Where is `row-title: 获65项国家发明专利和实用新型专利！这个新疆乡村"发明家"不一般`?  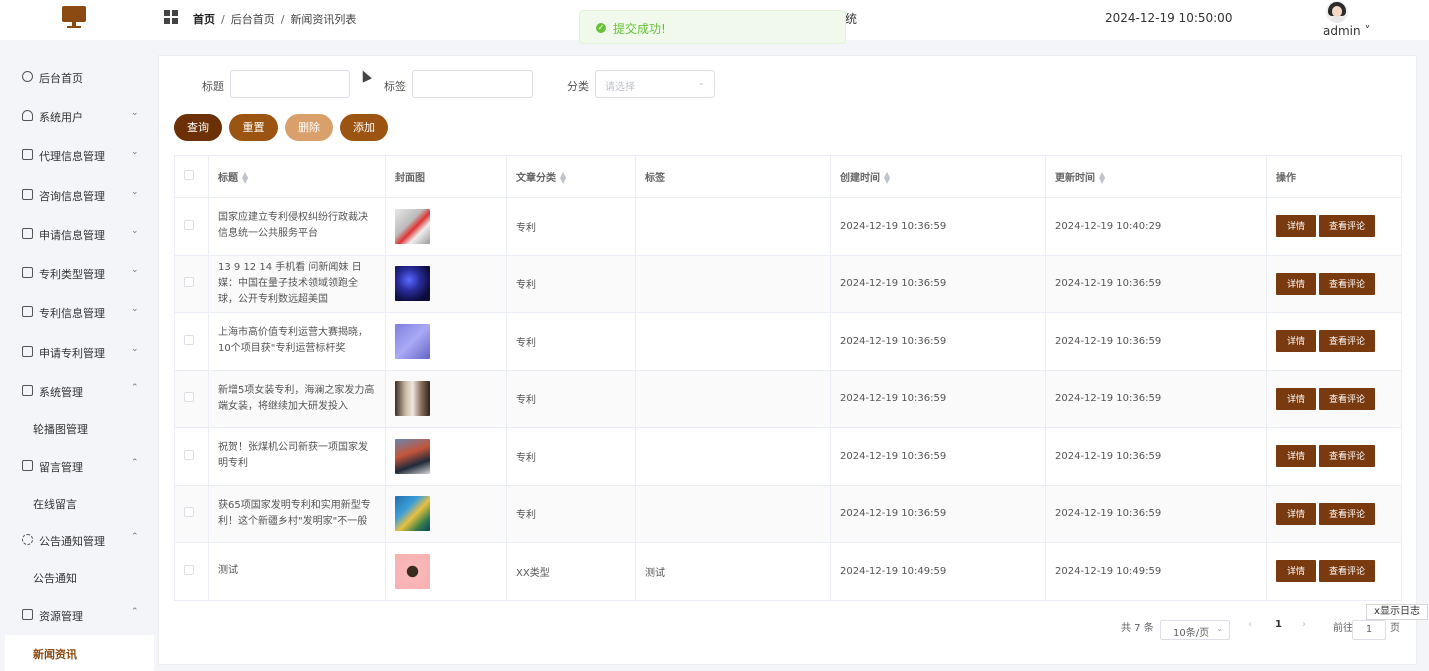
row-title: 获65项国家发明专利和实用新型专利！这个新疆乡村"发明家"不一般 is located at coordinates (297, 513).